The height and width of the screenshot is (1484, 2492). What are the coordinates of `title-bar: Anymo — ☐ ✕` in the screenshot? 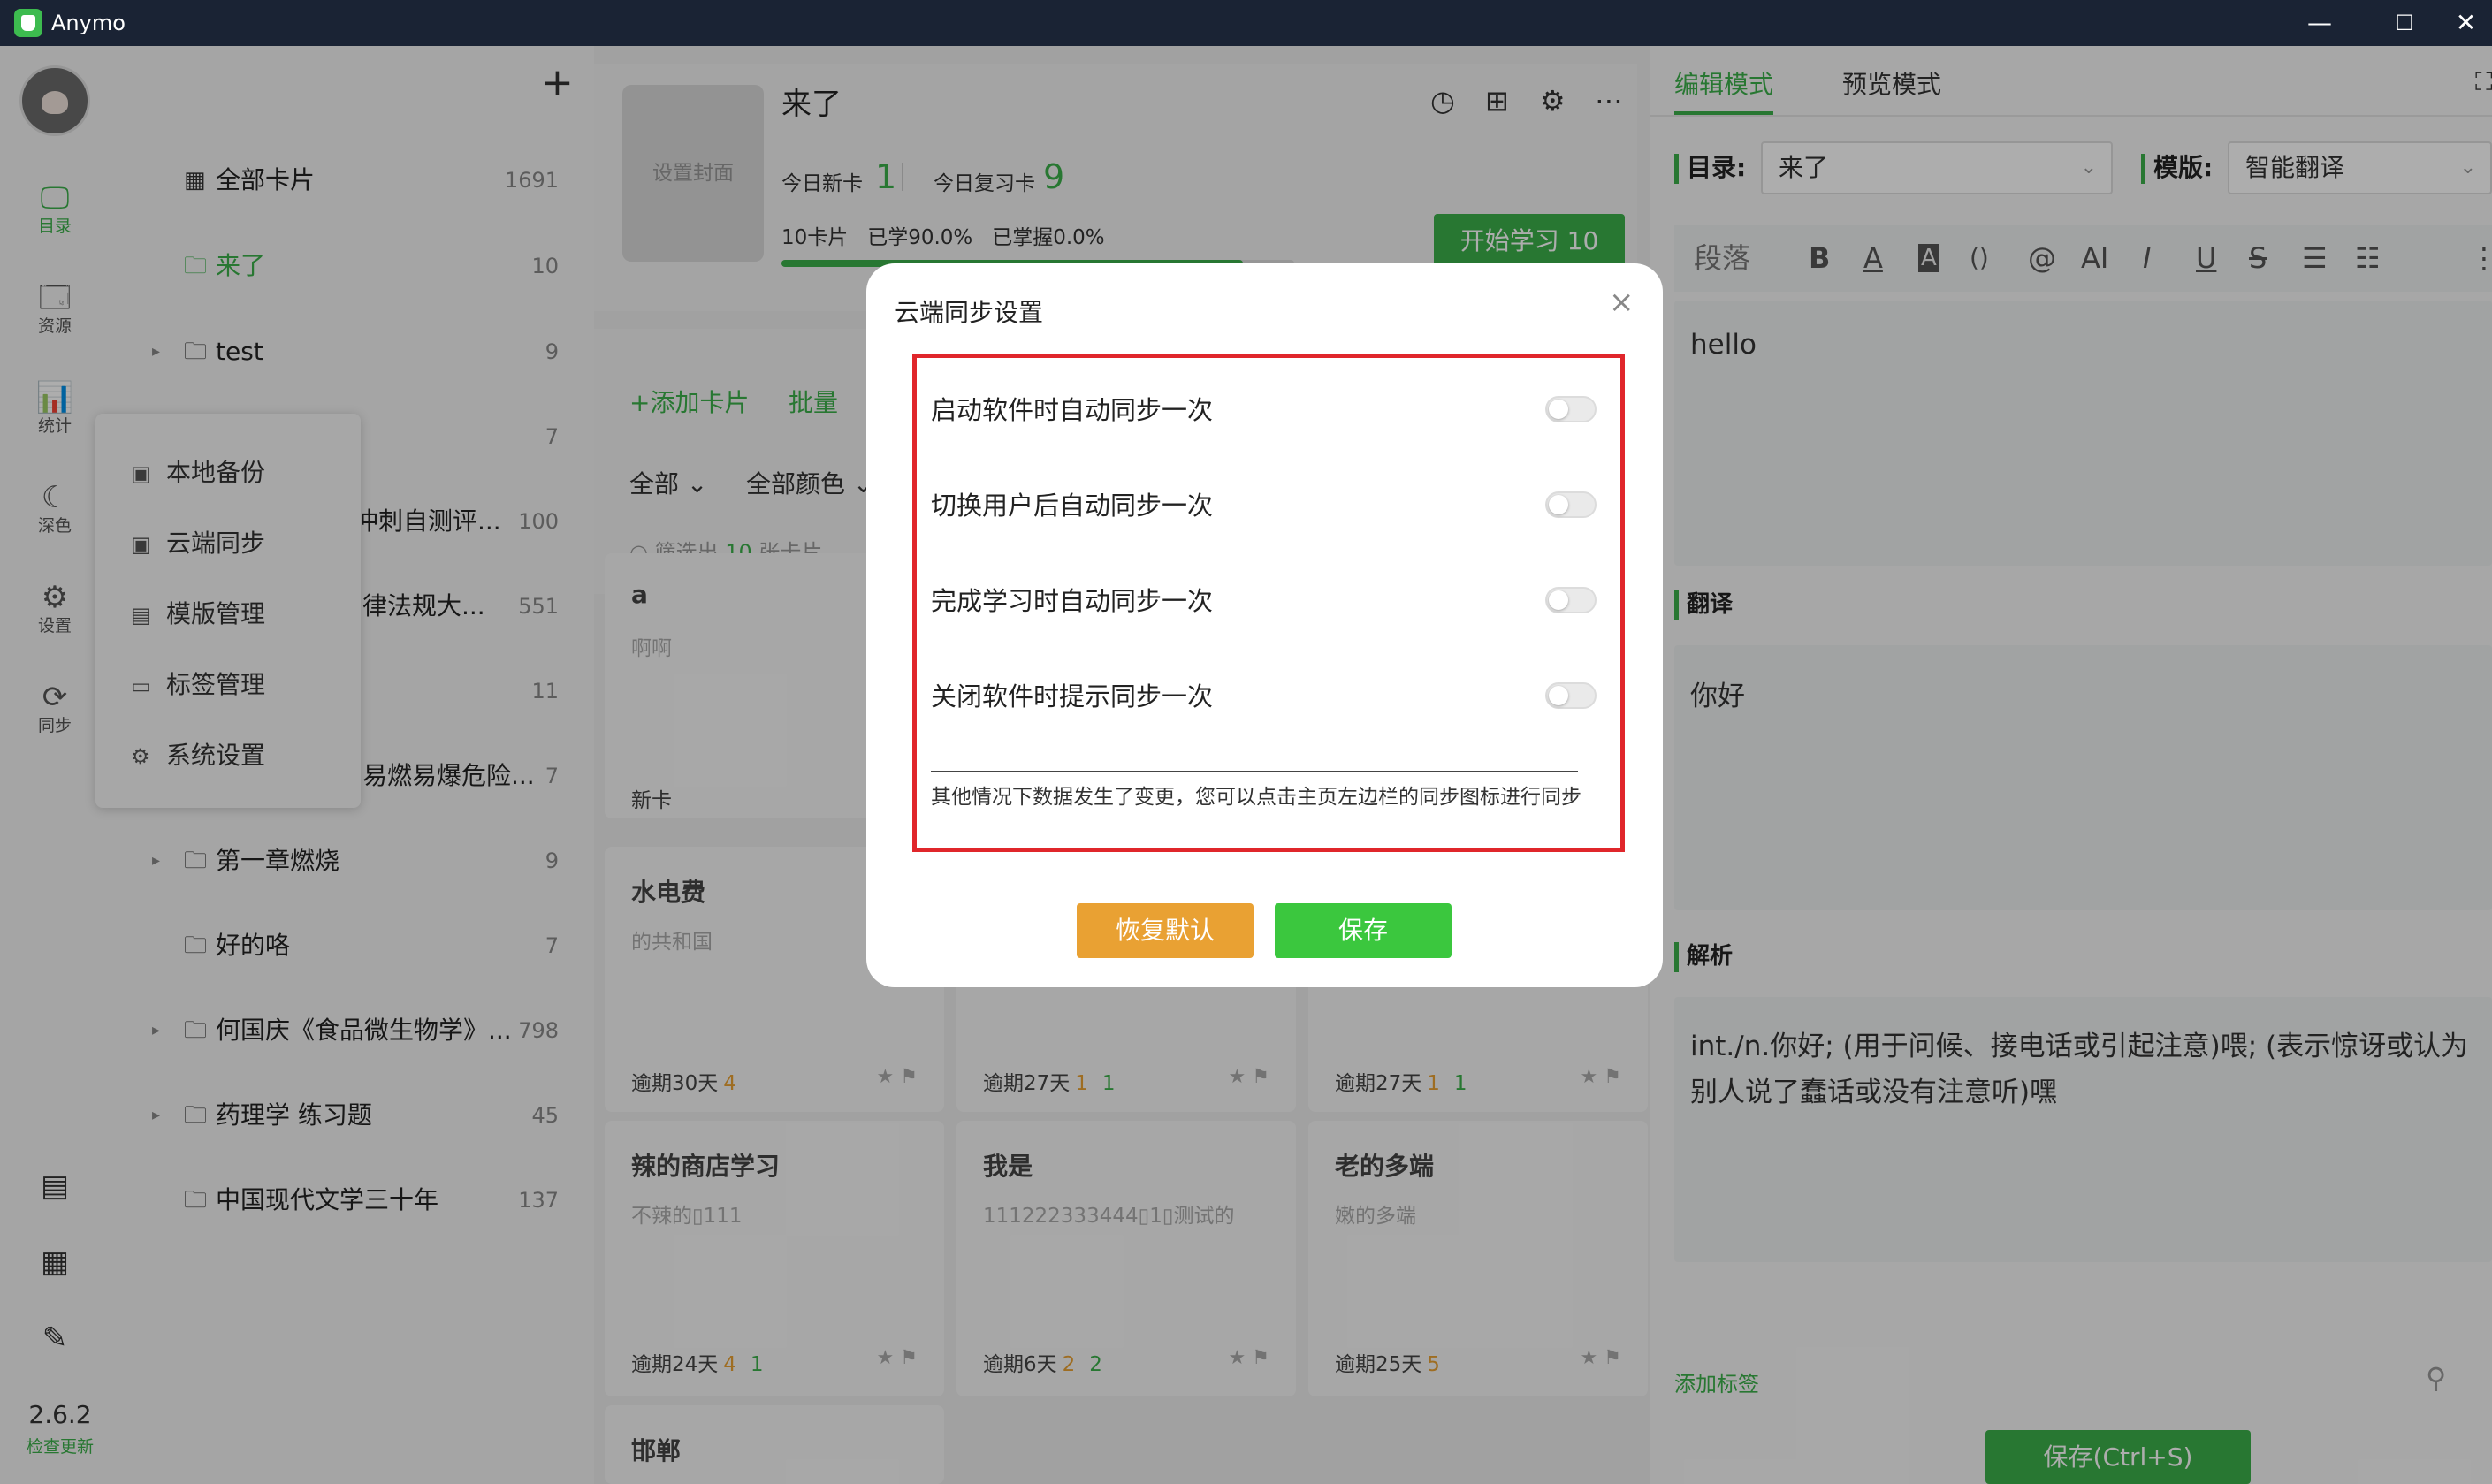 It's located at (1246, 23).